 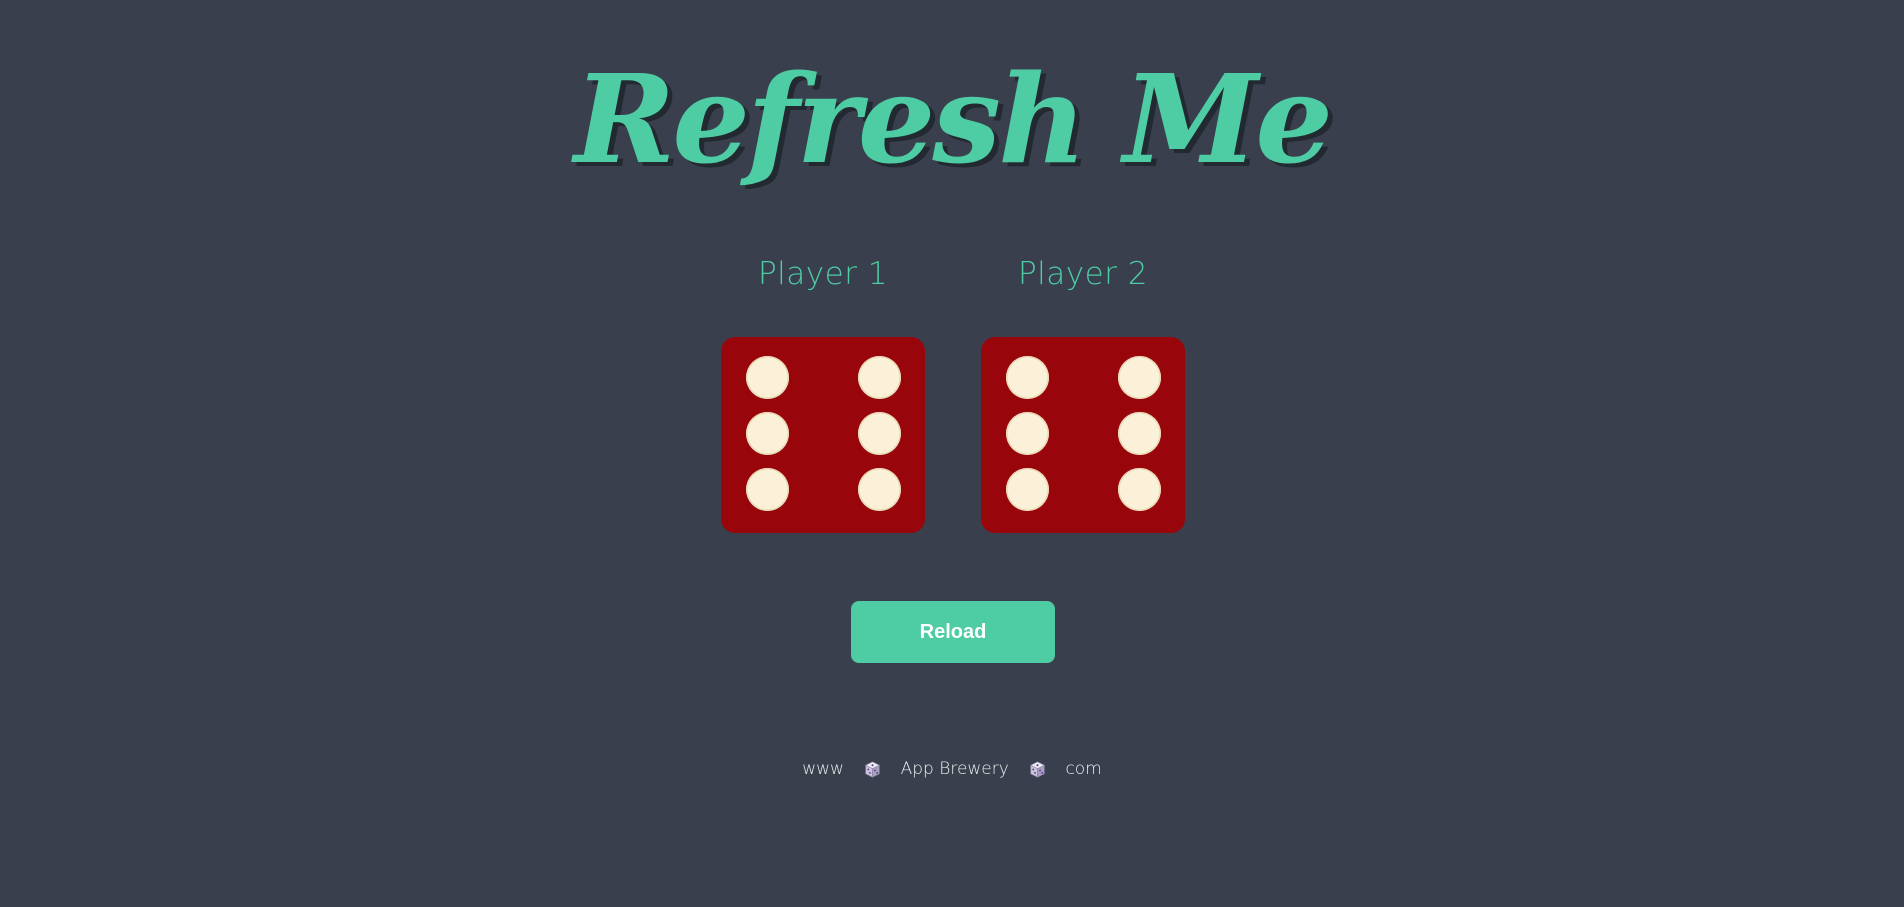 I want to click on player-2-die, so click(x=1083, y=435).